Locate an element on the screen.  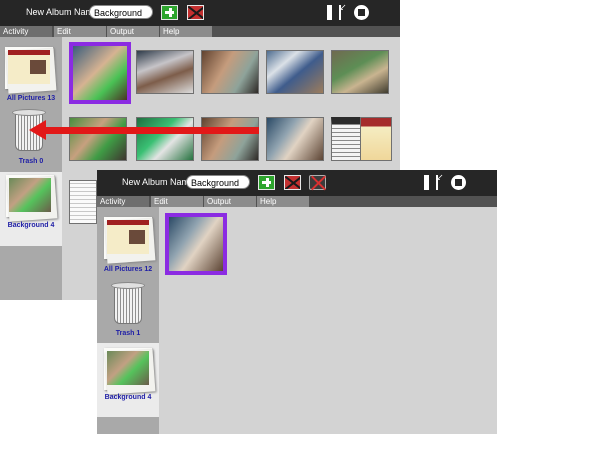
album-sidebar: All Pictures 12 Trash 1 Background 4 is located at coordinates (128, 320).